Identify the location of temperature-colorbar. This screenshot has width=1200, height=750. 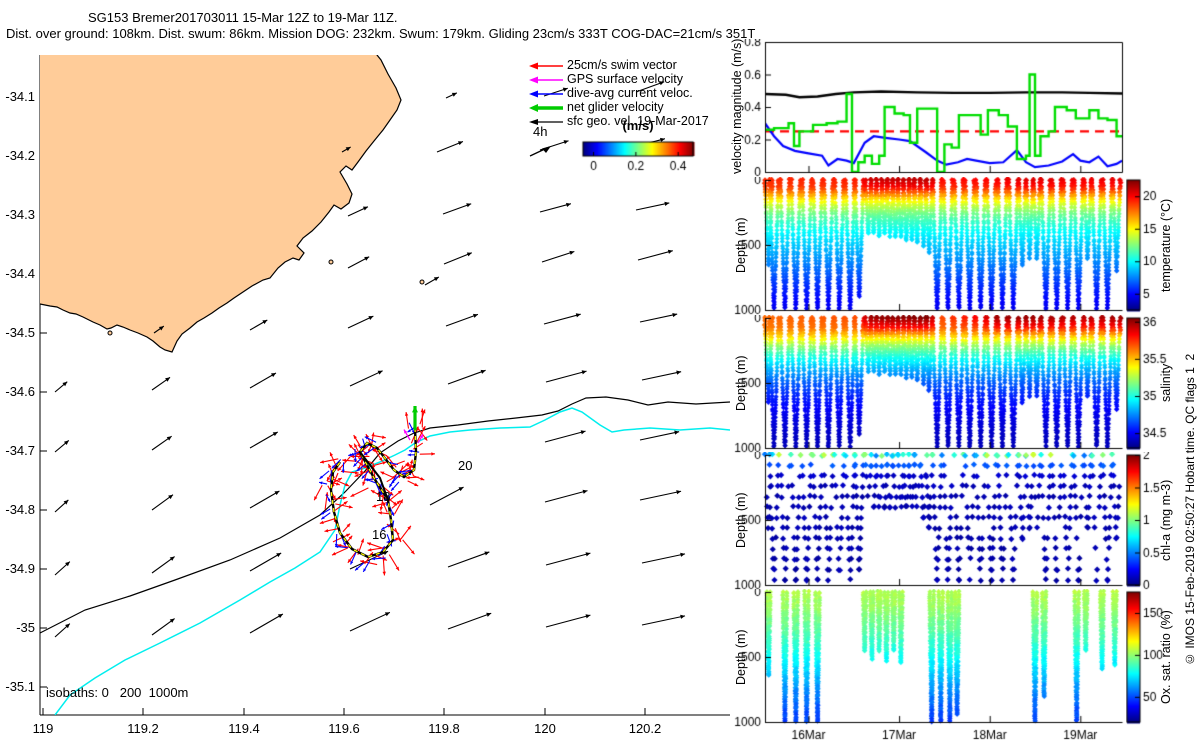
(1156, 247).